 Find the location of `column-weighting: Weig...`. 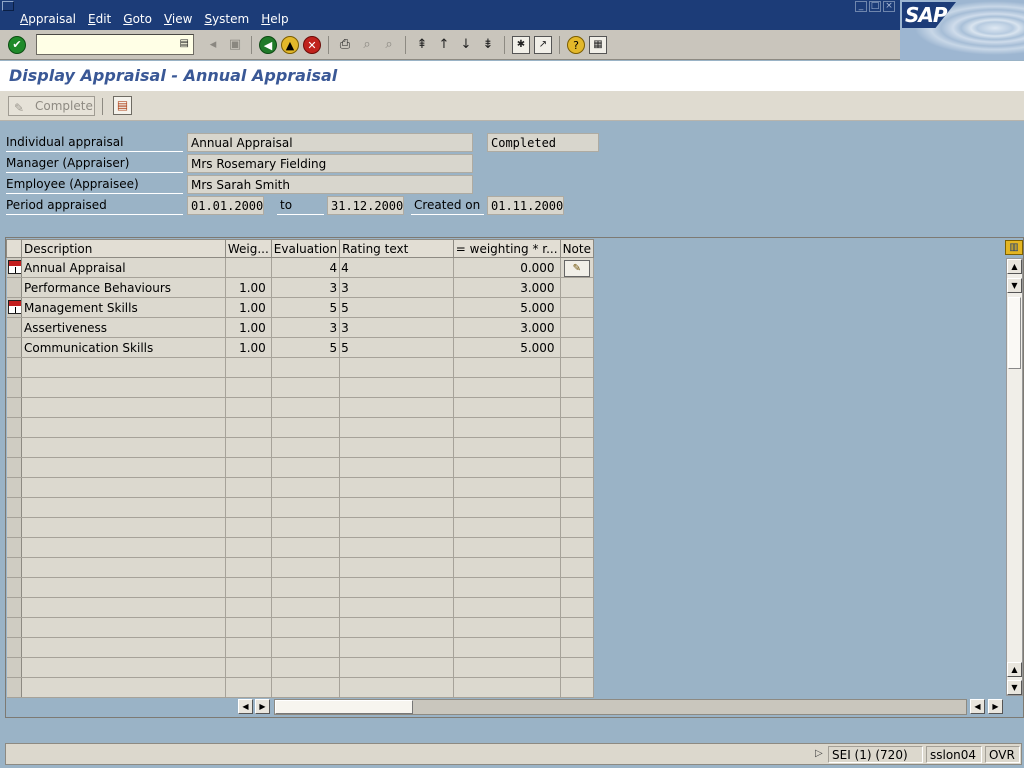

column-weighting: Weig... is located at coordinates (248, 248).